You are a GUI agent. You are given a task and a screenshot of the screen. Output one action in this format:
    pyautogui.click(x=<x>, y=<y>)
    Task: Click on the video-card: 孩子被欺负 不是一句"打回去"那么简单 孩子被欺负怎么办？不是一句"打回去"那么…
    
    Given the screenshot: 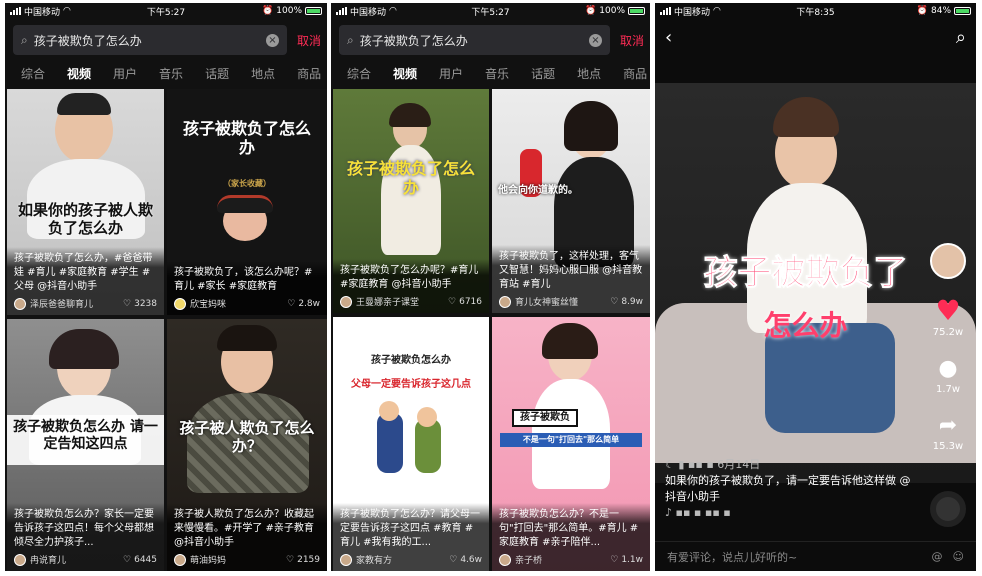 What is the action you would take?
    pyautogui.click(x=571, y=444)
    